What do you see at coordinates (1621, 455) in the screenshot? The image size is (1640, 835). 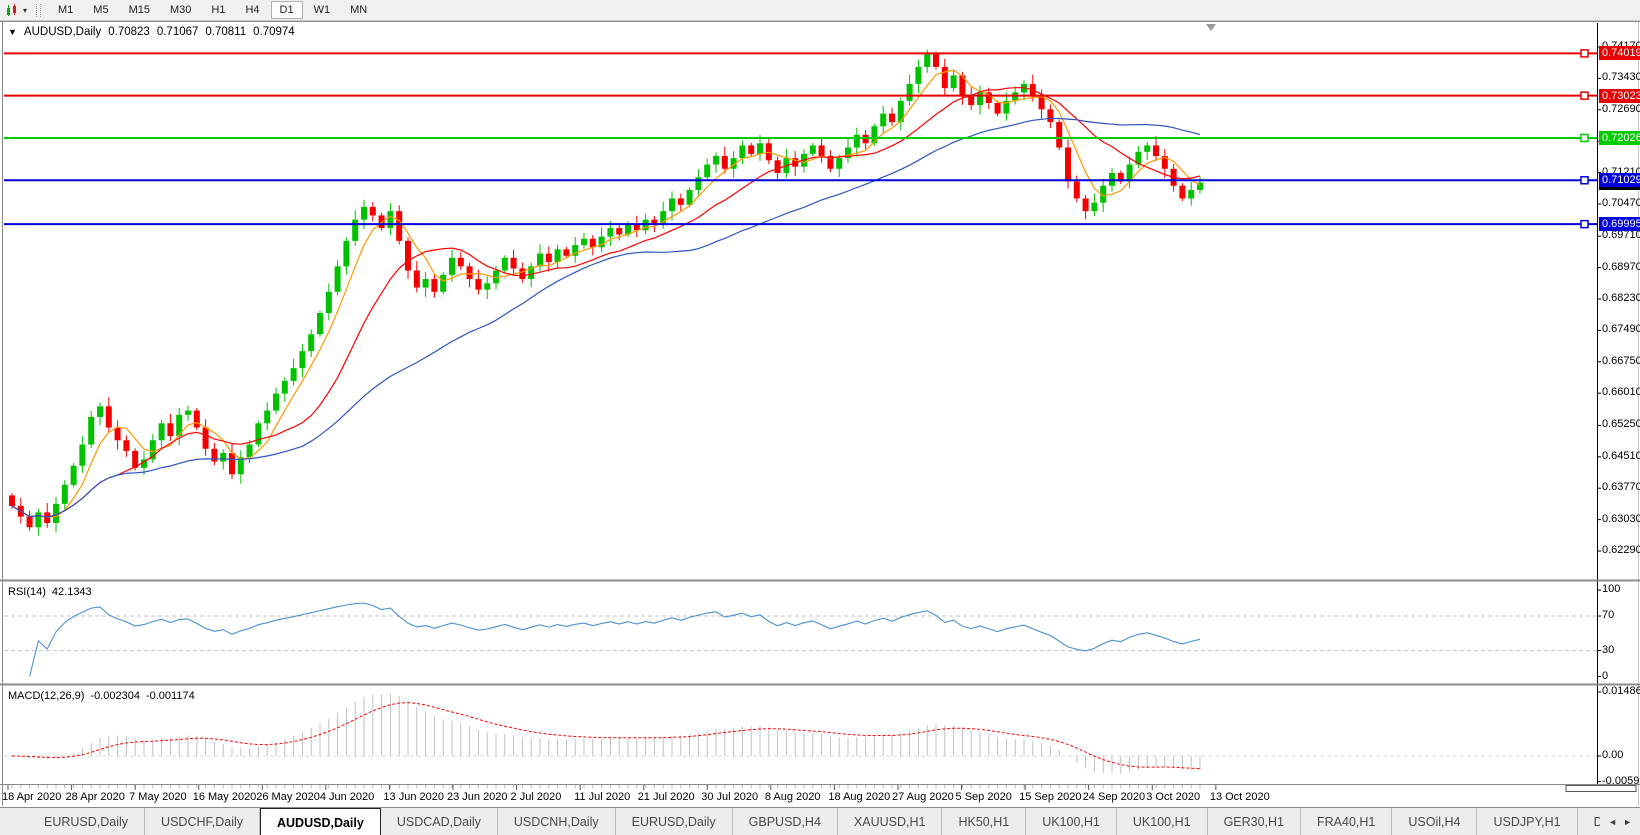 I see `price-axis-tick: 0.64510` at bounding box center [1621, 455].